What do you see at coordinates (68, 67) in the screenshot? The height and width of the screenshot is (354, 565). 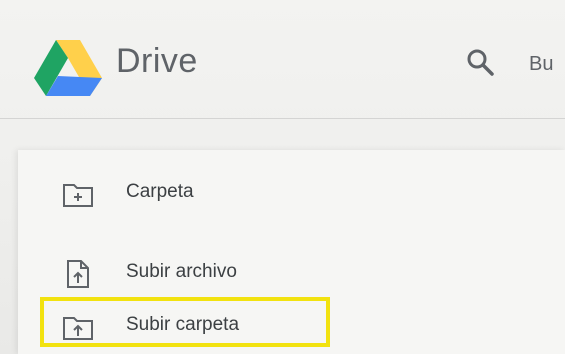 I see `drive-logo-icon` at bounding box center [68, 67].